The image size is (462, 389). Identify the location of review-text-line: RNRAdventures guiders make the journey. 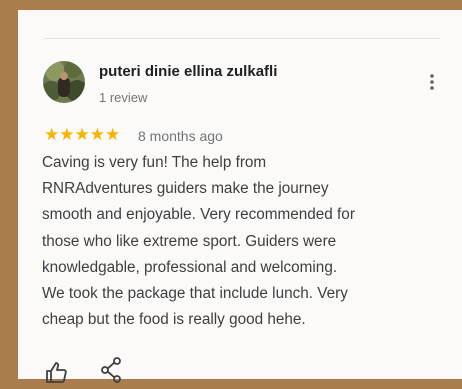
(185, 189).